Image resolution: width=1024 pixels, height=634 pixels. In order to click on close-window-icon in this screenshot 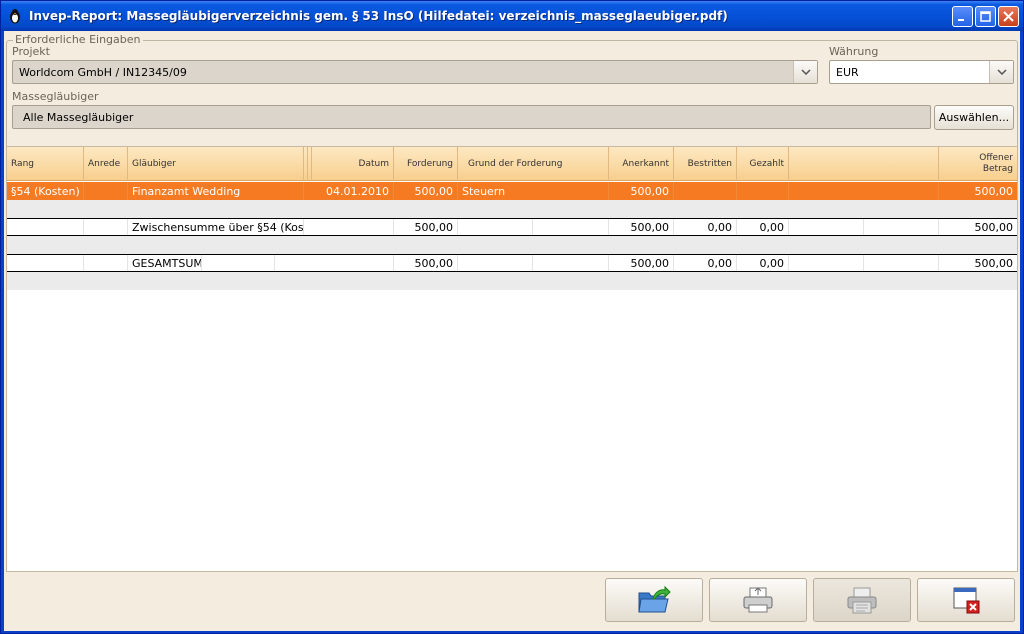, I will do `click(966, 600)`.